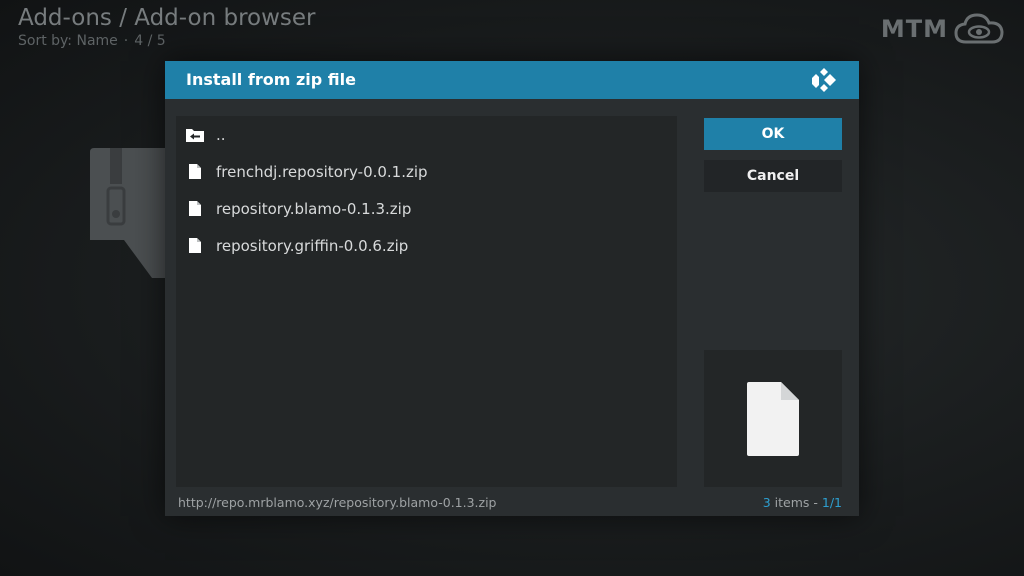  Describe the element at coordinates (796, 502) in the screenshot. I see `item-count-text: items -` at that location.